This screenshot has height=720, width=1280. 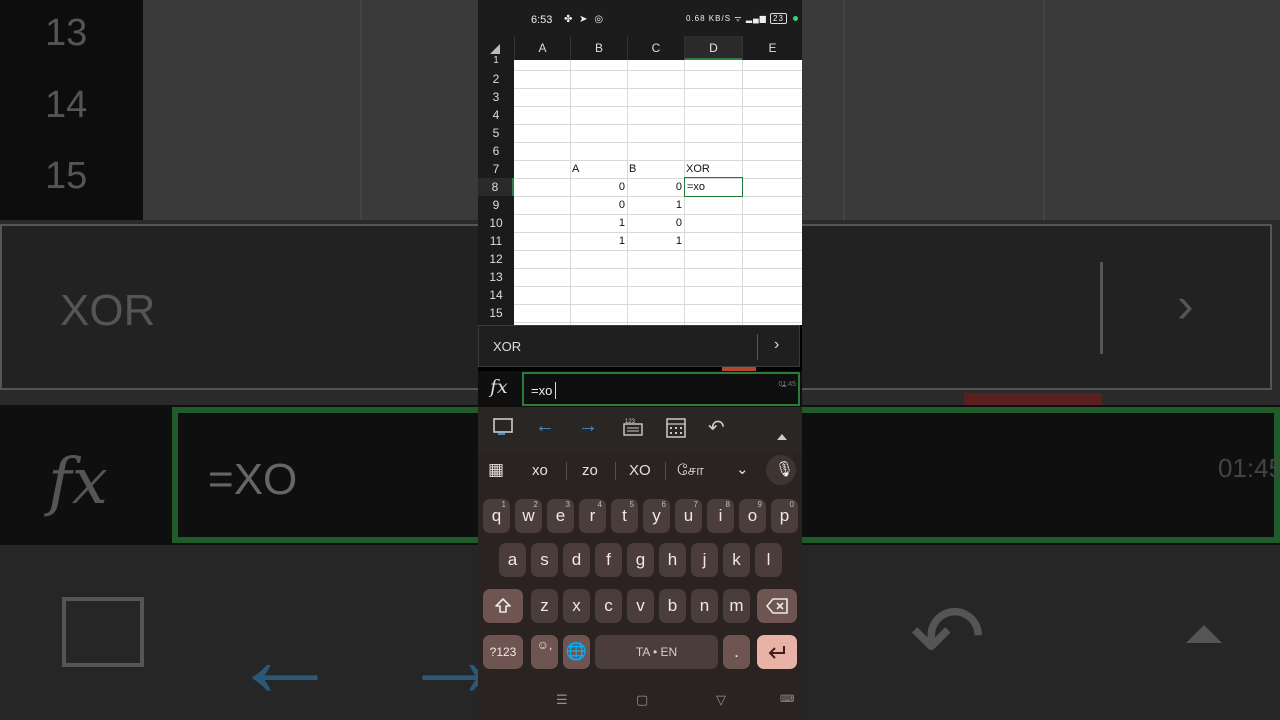 What do you see at coordinates (624, 516) in the screenshot?
I see `key-t: t5` at bounding box center [624, 516].